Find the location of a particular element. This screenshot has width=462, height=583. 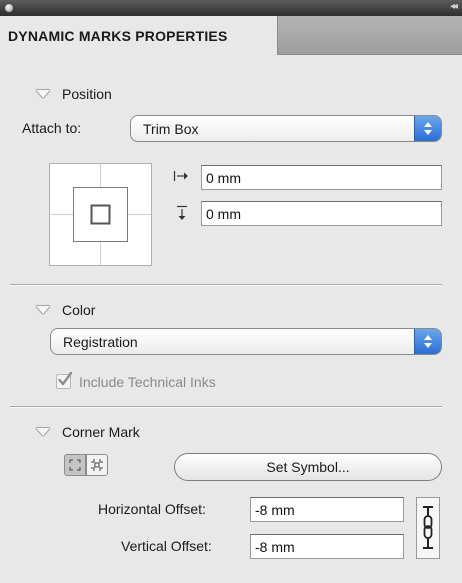

include-technical-inks-checkbox is located at coordinates (64, 380).